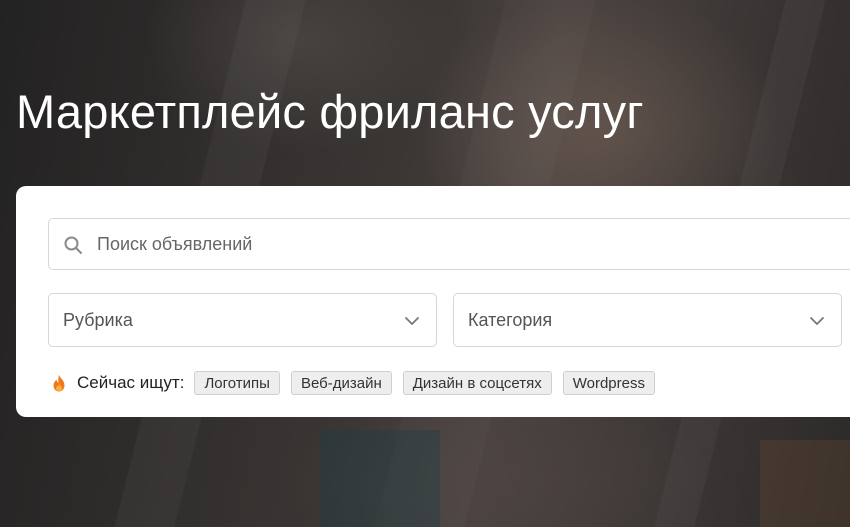 This screenshot has width=850, height=527. Describe the element at coordinates (330, 111) in the screenshot. I see `page-title: Маркетплейс фриланс услуг` at that location.